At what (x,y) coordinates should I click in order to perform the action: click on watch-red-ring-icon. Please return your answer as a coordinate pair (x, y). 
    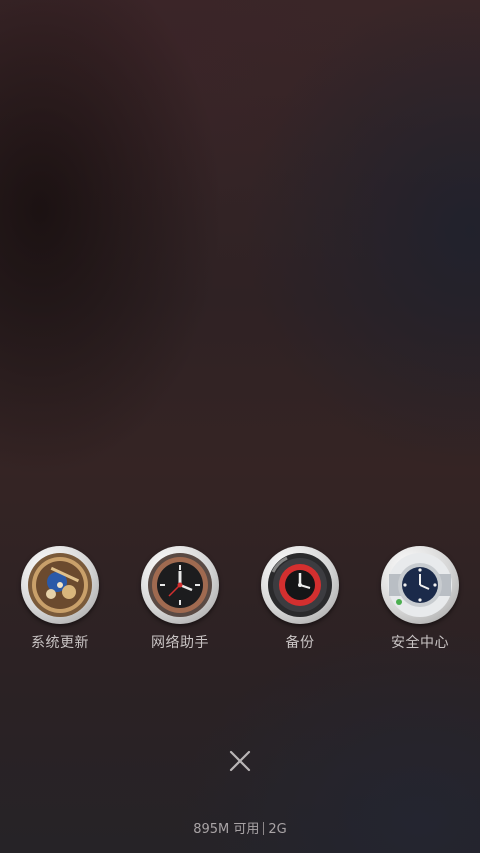
    Looking at the image, I should click on (300, 585).